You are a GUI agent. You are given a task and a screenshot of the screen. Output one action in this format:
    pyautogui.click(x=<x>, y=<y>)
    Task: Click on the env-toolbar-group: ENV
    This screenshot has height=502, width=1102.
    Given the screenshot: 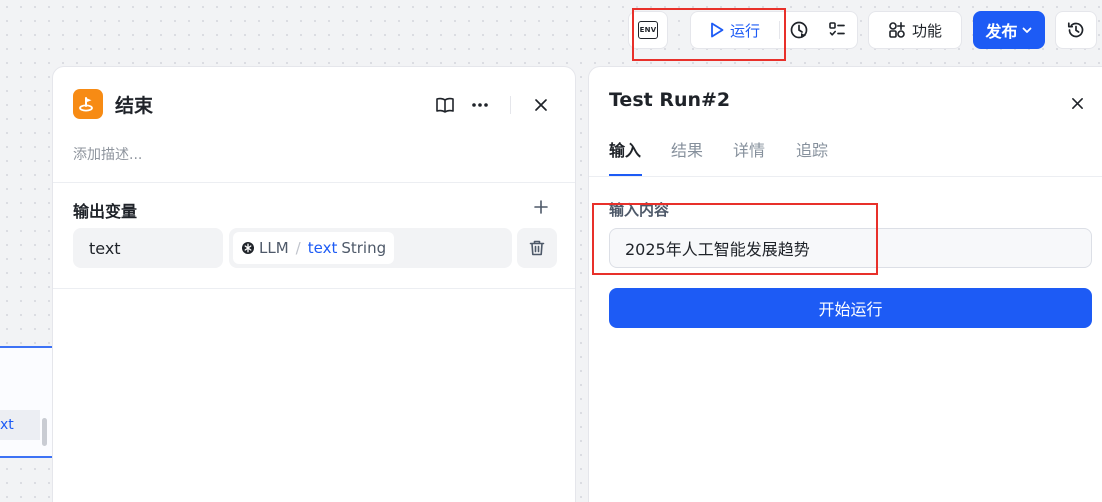 What is the action you would take?
    pyautogui.click(x=648, y=30)
    